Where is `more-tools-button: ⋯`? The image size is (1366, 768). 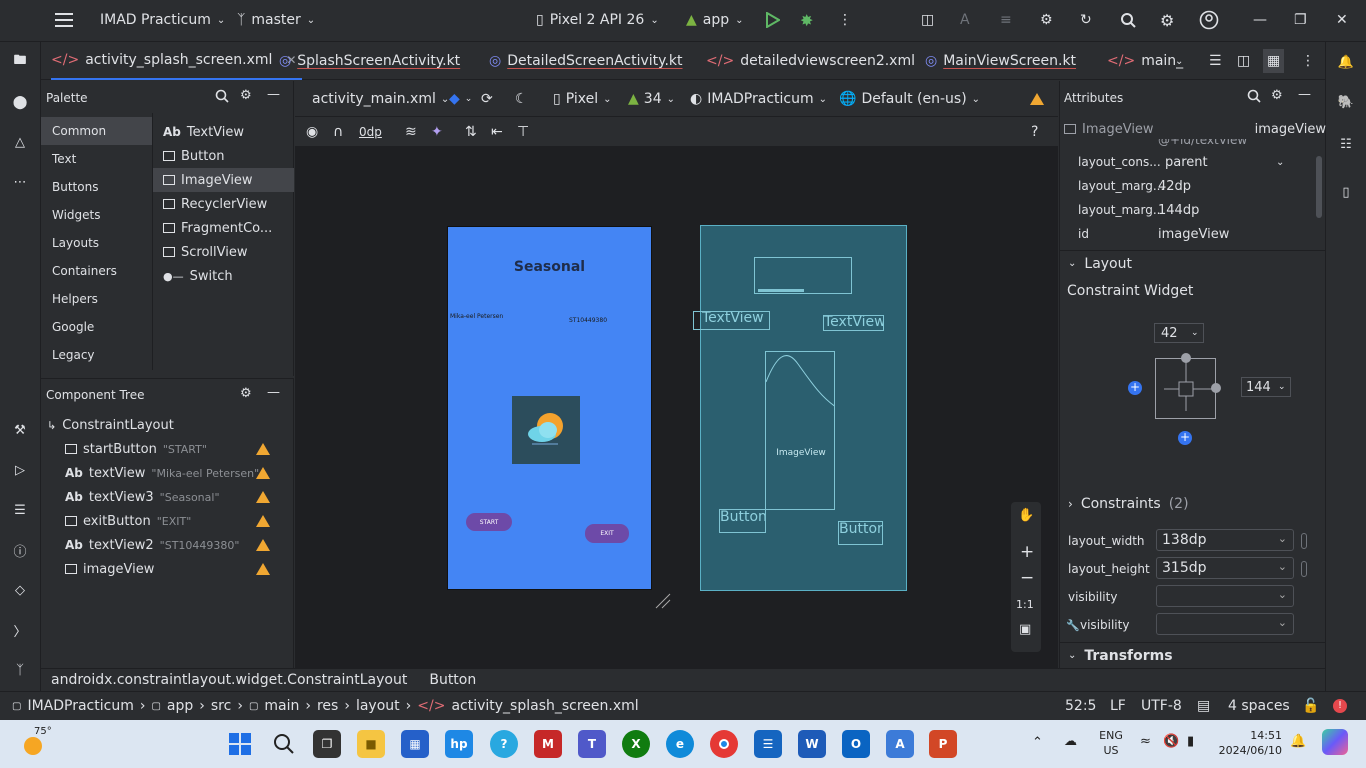
more-tools-button: ⋯ is located at coordinates (20, 182).